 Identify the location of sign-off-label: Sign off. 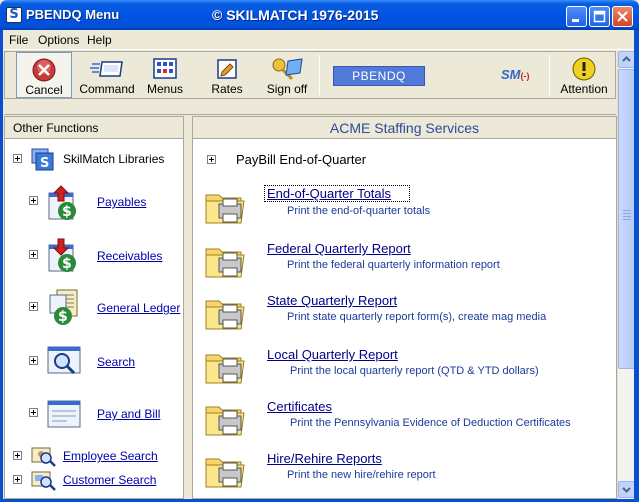
(287, 89).